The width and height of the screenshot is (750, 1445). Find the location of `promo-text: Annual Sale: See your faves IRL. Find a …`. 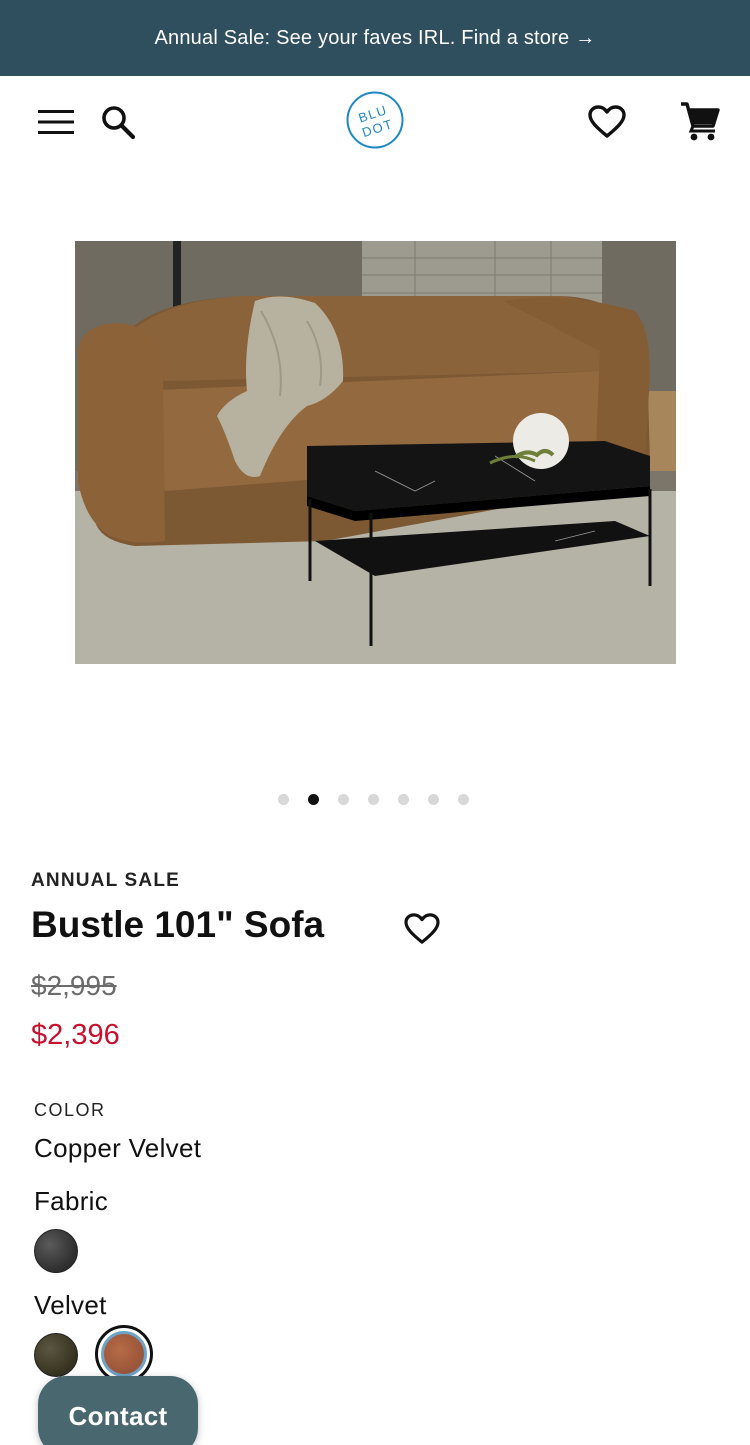

promo-text: Annual Sale: See your faves IRL. Find a … is located at coordinates (362, 37).